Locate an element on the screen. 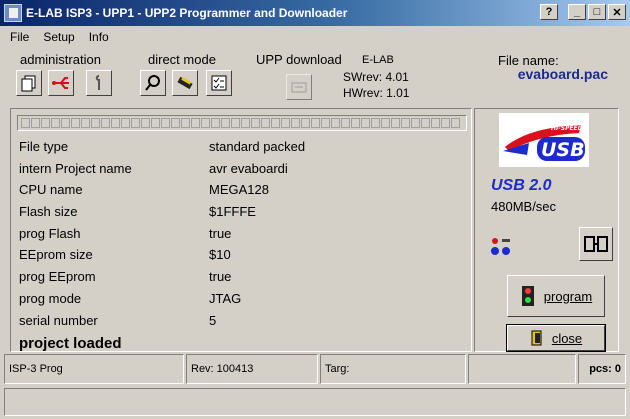 This screenshot has height=419, width=630. status-bar: ISP-3 Prog Rev: 100413 Targ: pcs: 0 is located at coordinates (315, 369).